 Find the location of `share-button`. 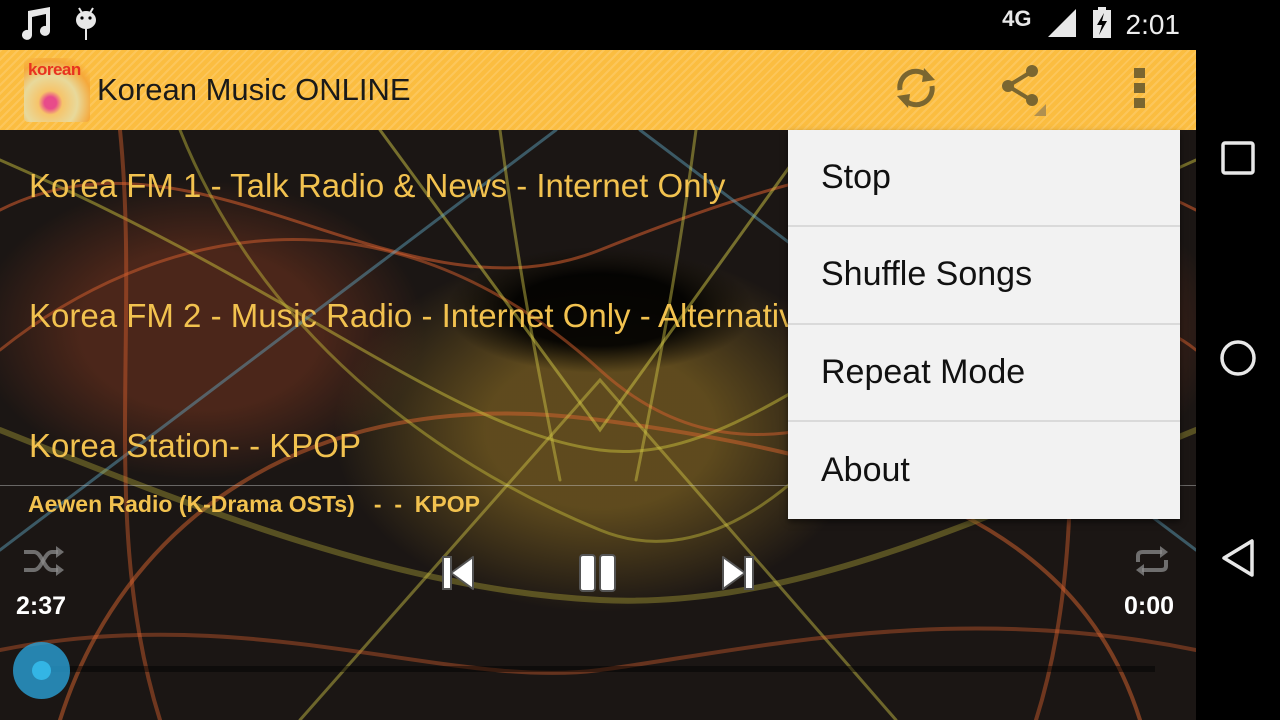

share-button is located at coordinates (1024, 90).